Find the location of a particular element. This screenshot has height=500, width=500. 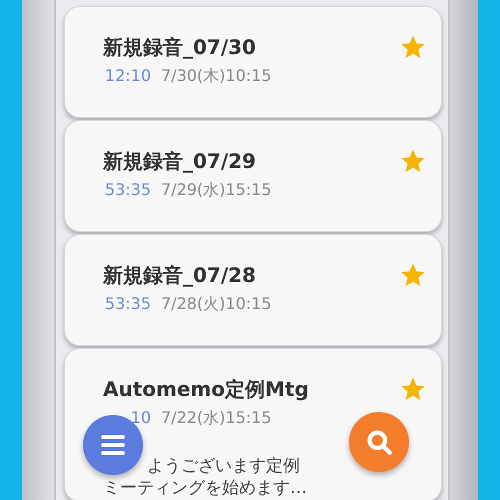

recording-date: 7/29(水)15:15 is located at coordinates (216, 190).